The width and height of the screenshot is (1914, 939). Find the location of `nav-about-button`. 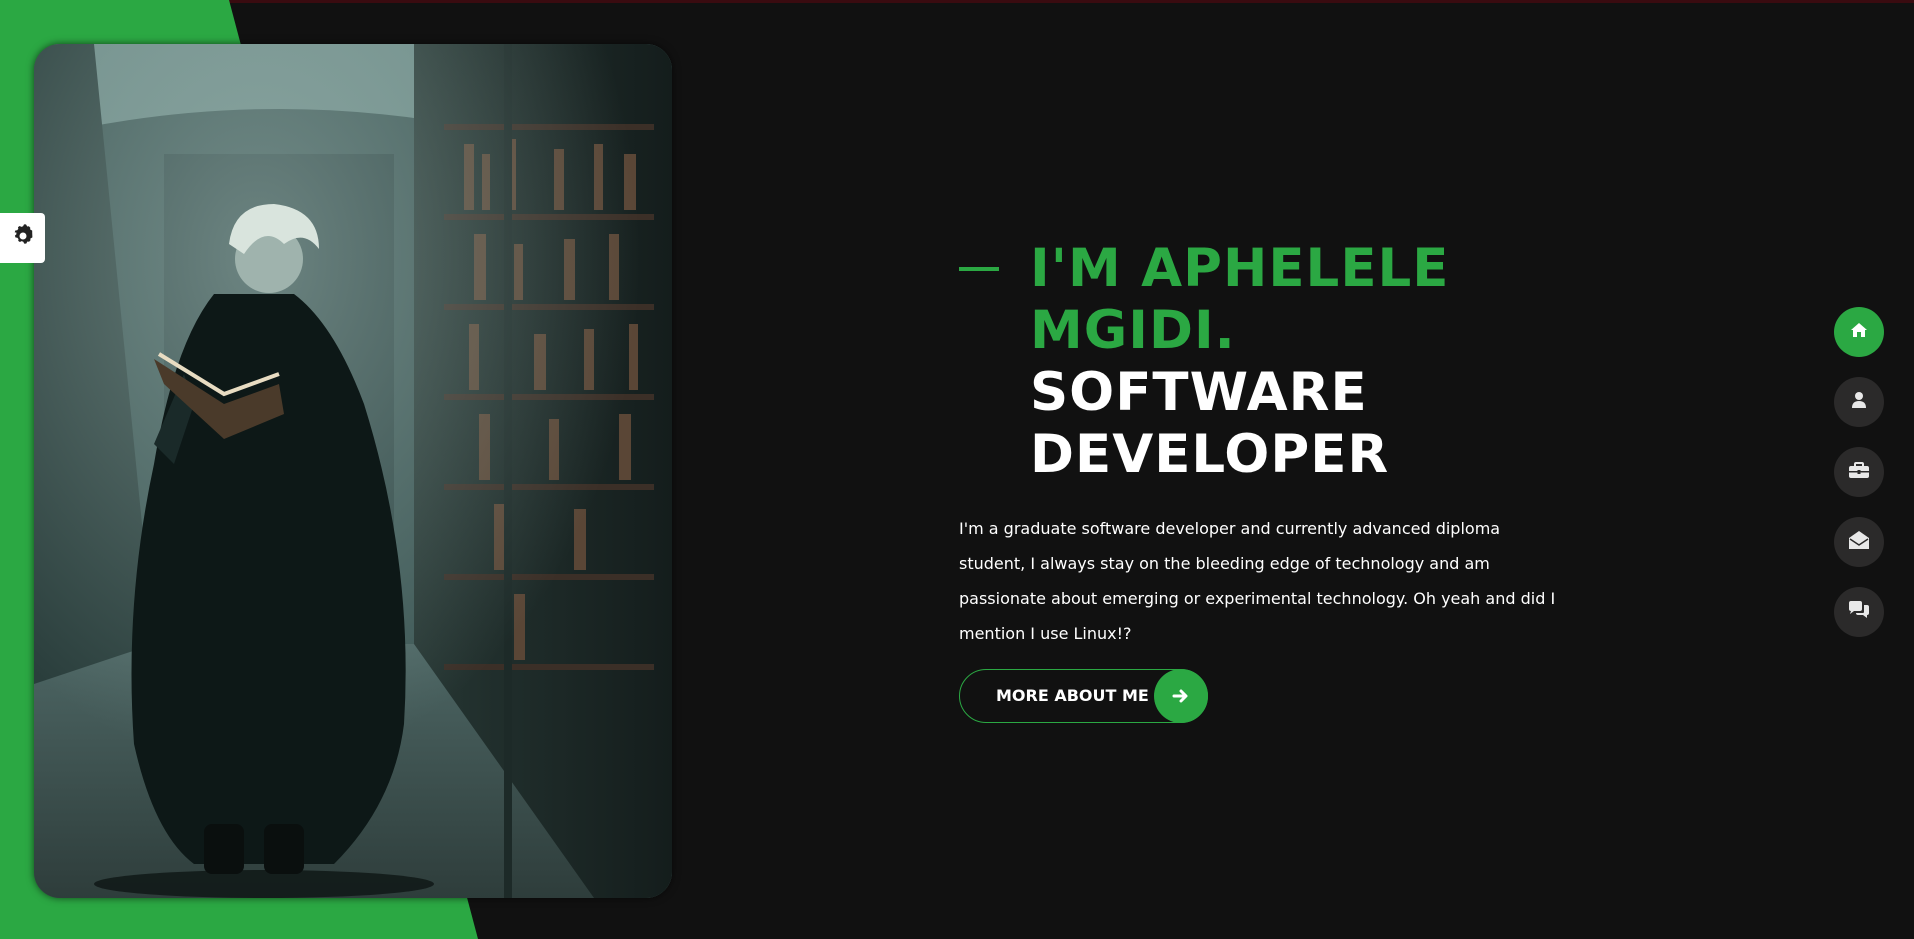

nav-about-button is located at coordinates (1859, 402).